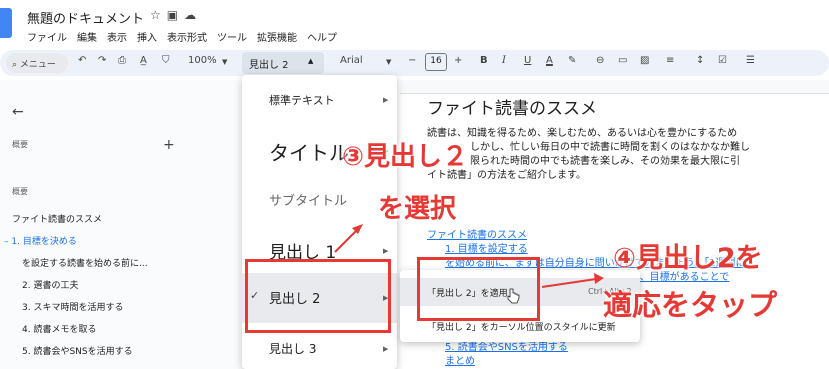 The width and height of the screenshot is (829, 369). Describe the element at coordinates (486, 247) in the screenshot. I see `toc-link: 1. 目標を設定する` at that location.